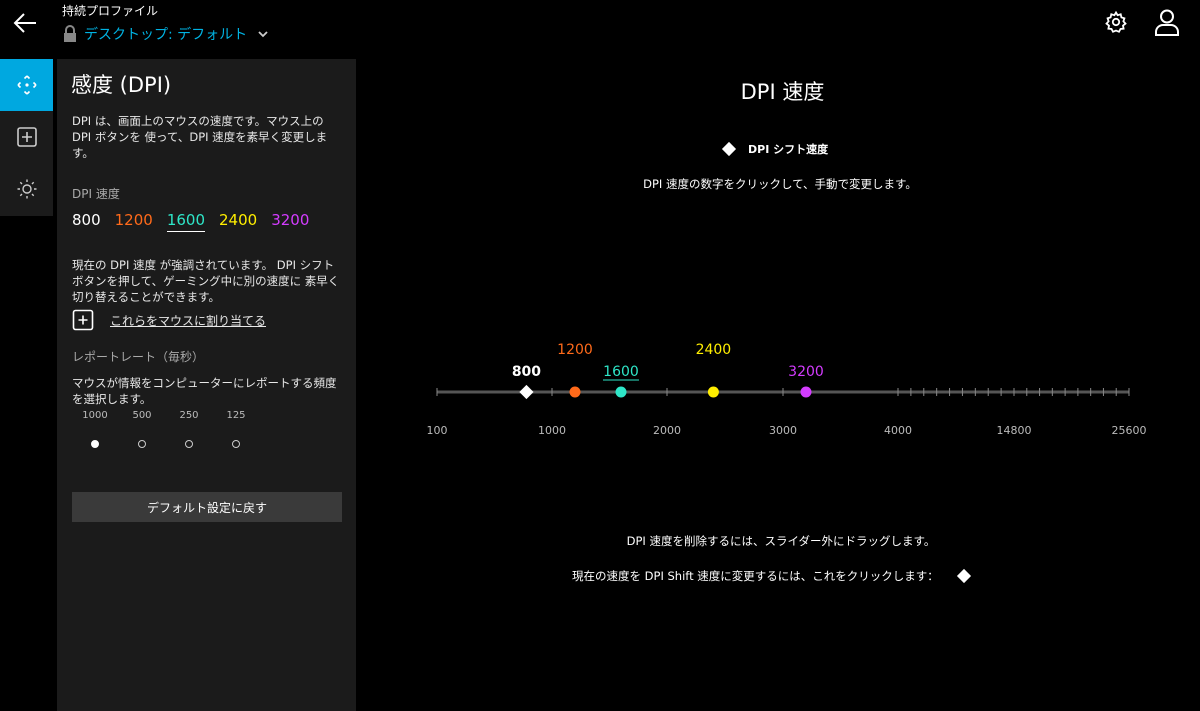 The height and width of the screenshot is (711, 1200). I want to click on delete-hint: DPI 速度を削除するには、スライダー外にドラッグします。, so click(781, 541).